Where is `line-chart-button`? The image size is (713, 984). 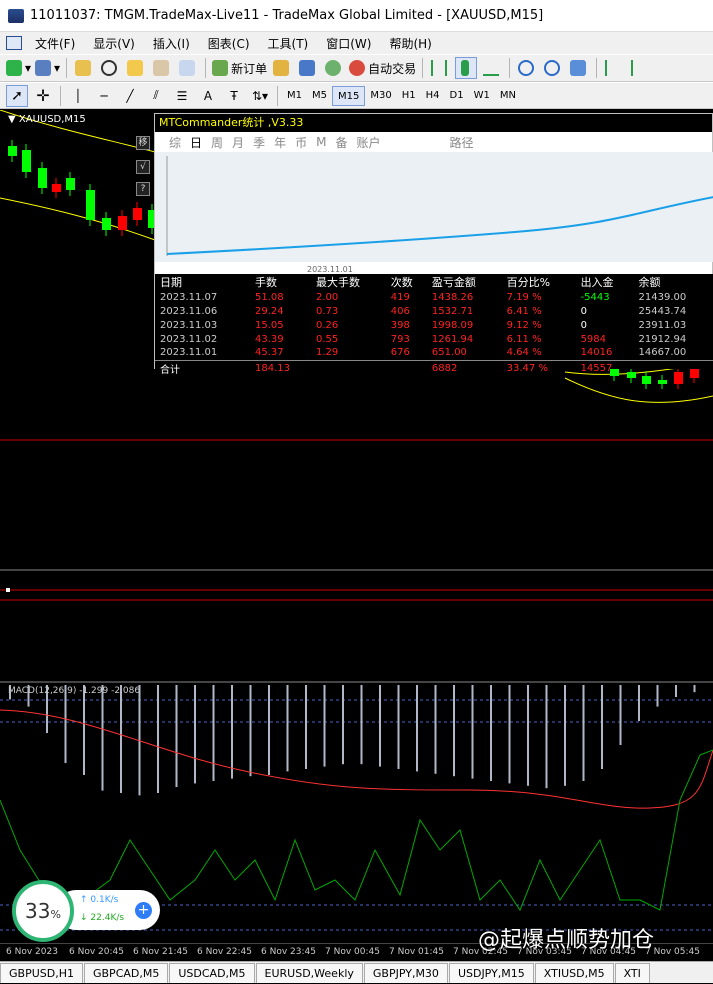 line-chart-button is located at coordinates (492, 68).